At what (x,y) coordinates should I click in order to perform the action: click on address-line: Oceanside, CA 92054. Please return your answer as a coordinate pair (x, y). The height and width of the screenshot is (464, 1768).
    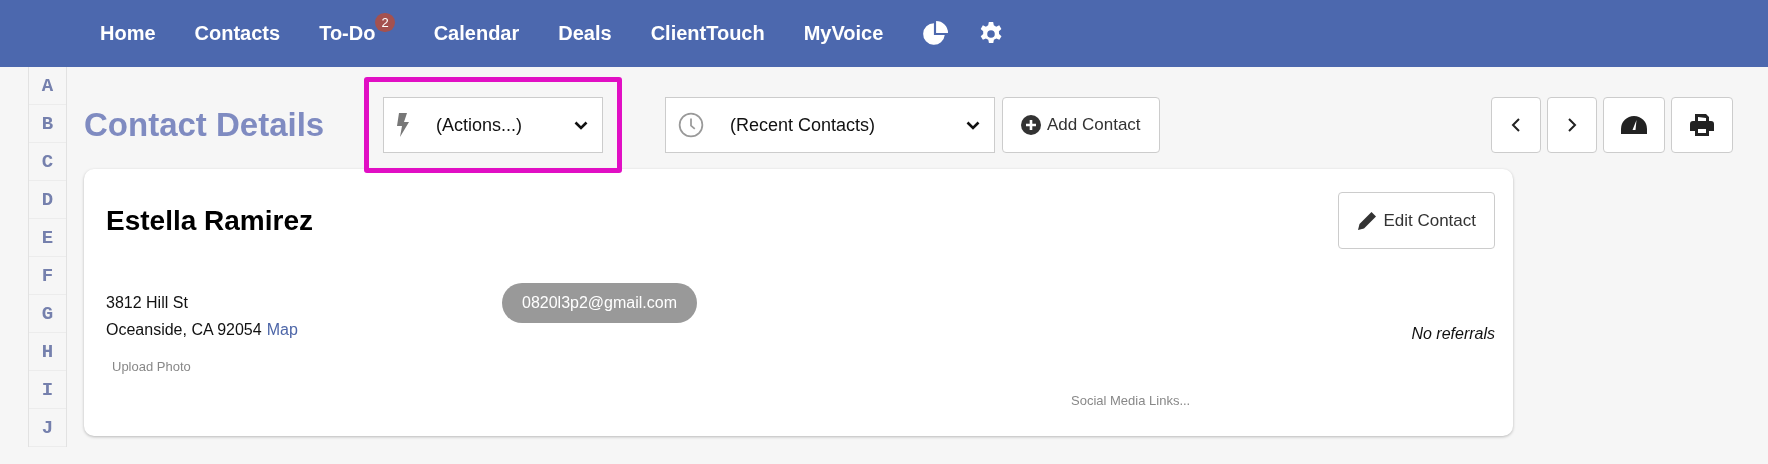
    Looking at the image, I should click on (184, 329).